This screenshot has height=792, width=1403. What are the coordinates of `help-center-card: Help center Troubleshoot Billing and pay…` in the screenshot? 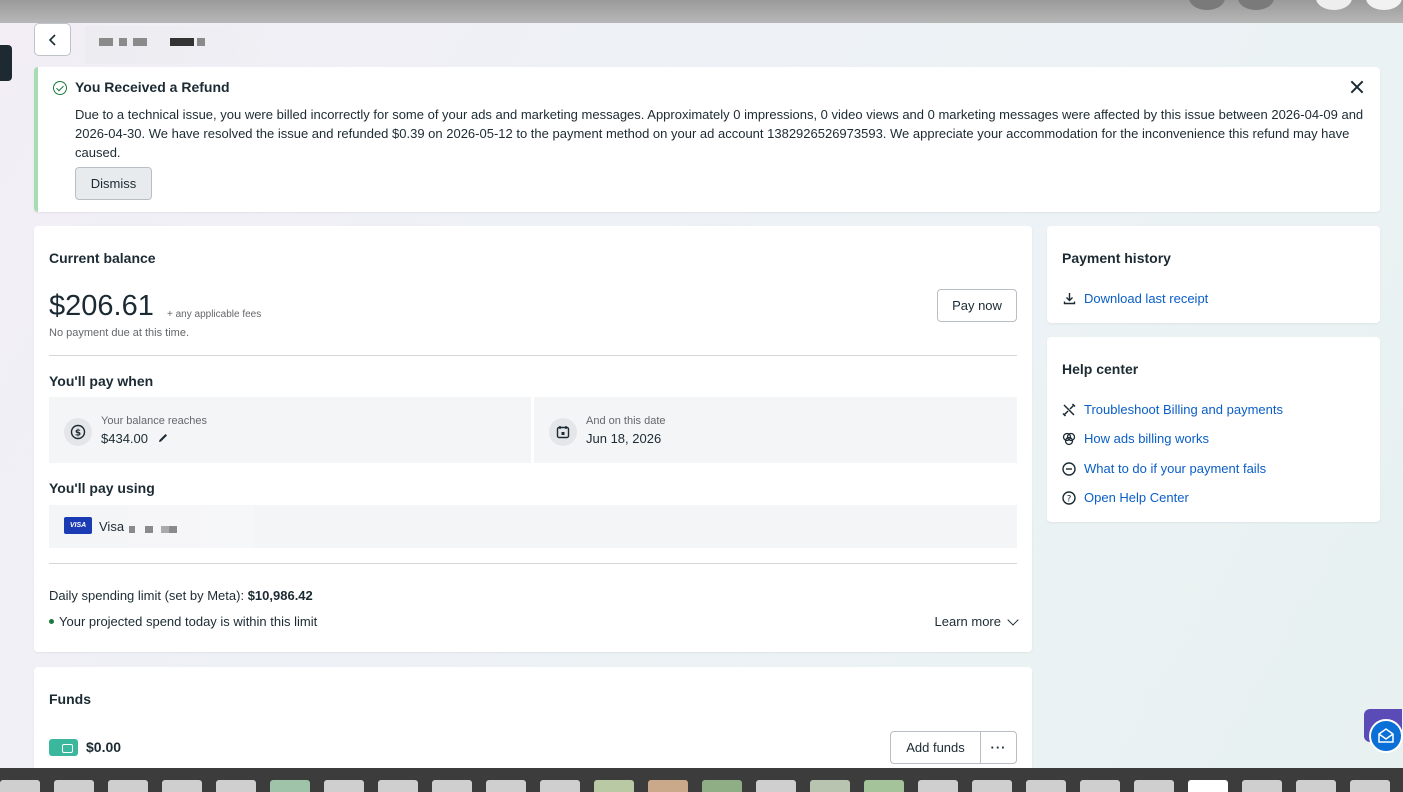 It's located at (1213, 429).